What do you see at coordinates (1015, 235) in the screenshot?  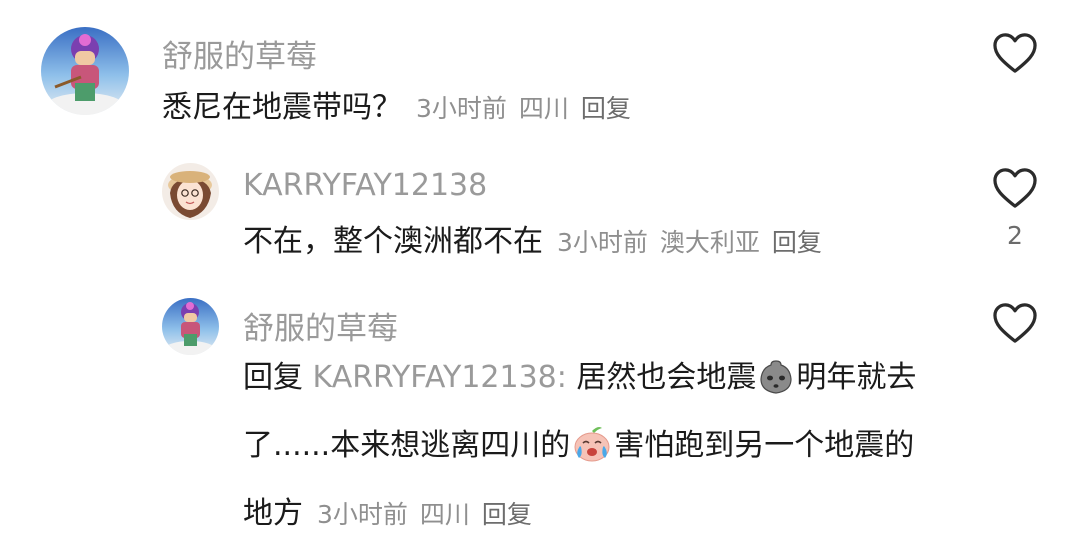 I see `like-count: 2` at bounding box center [1015, 235].